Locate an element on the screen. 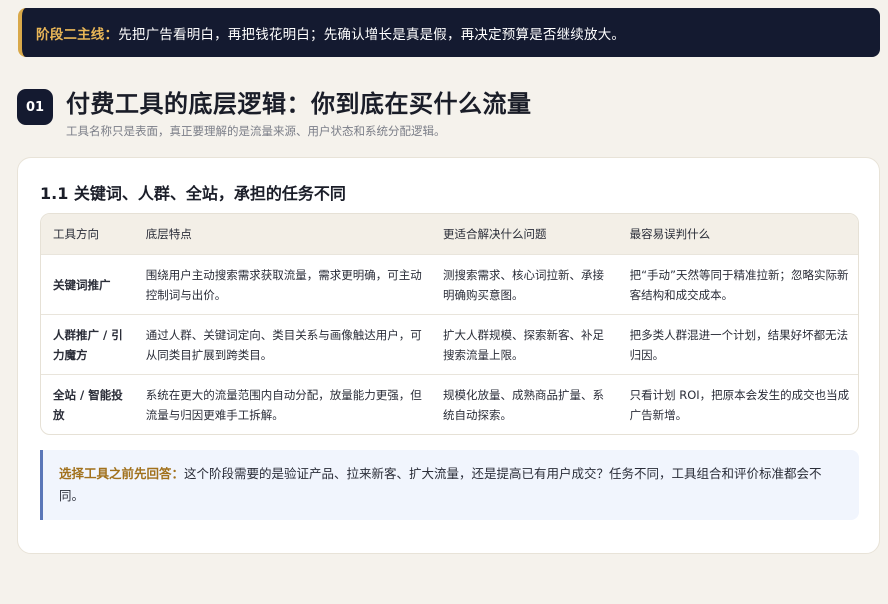 The height and width of the screenshot is (604, 888). cell-feature: 围绕用户主动搜索需求获取流量，需求更明确，可主动控制词与出价。 is located at coordinates (283, 284).